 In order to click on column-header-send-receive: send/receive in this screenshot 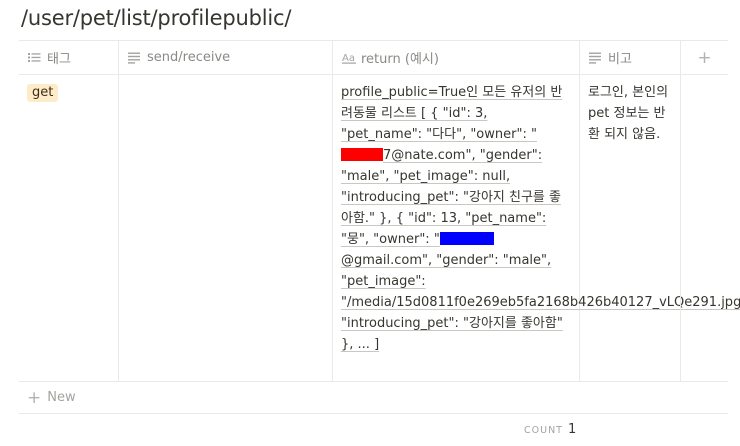, I will do `click(226, 57)`.